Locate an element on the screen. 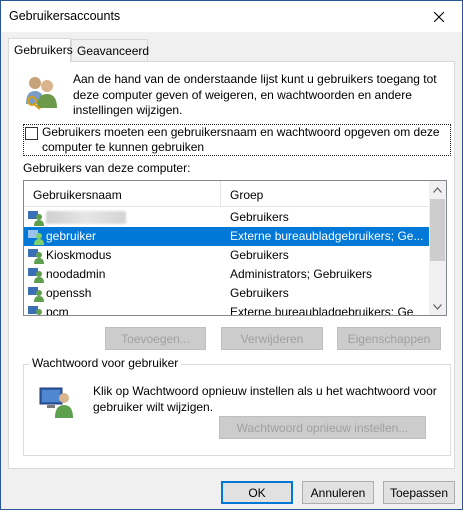 This screenshot has height=510, width=463. user-name: openssh is located at coordinates (69, 293).